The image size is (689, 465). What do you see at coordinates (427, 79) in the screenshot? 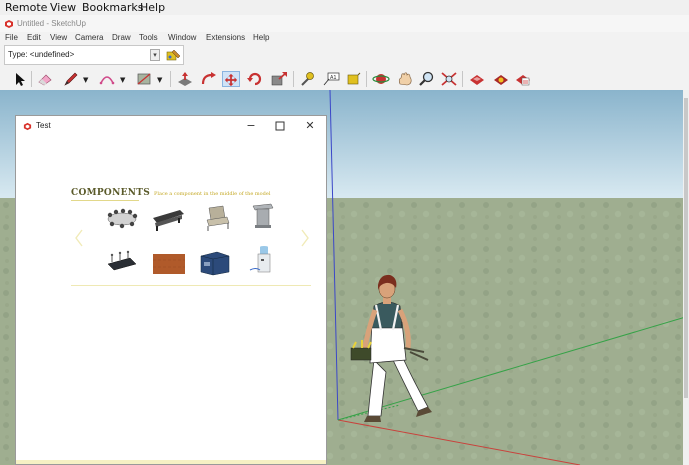
I see `zoom-tool-icon` at bounding box center [427, 79].